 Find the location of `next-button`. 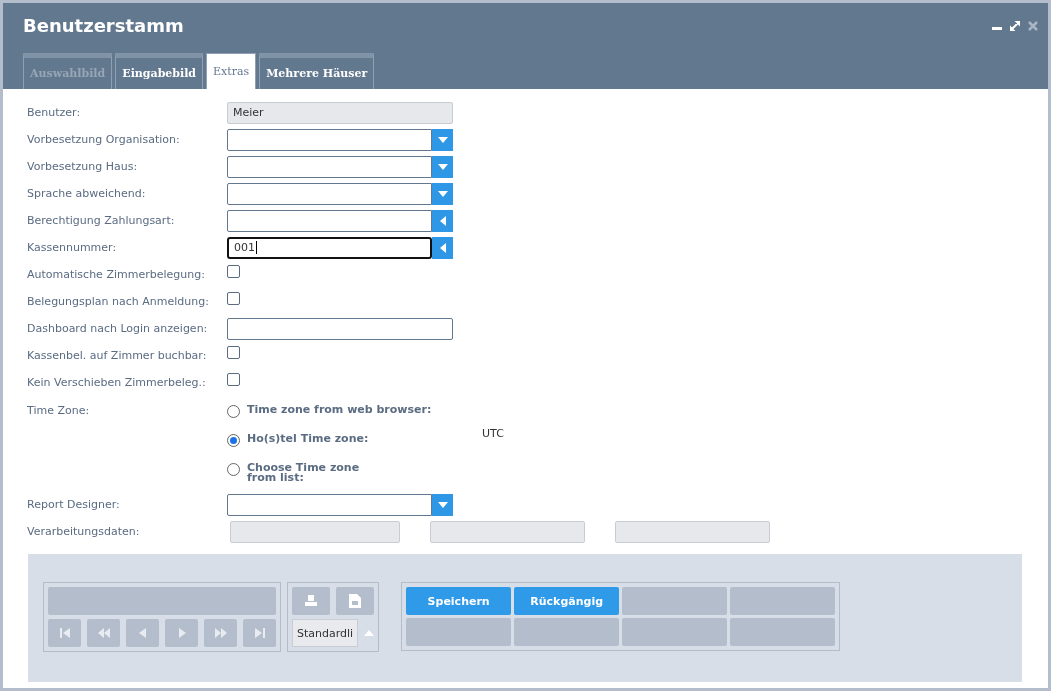

next-button is located at coordinates (181, 633).